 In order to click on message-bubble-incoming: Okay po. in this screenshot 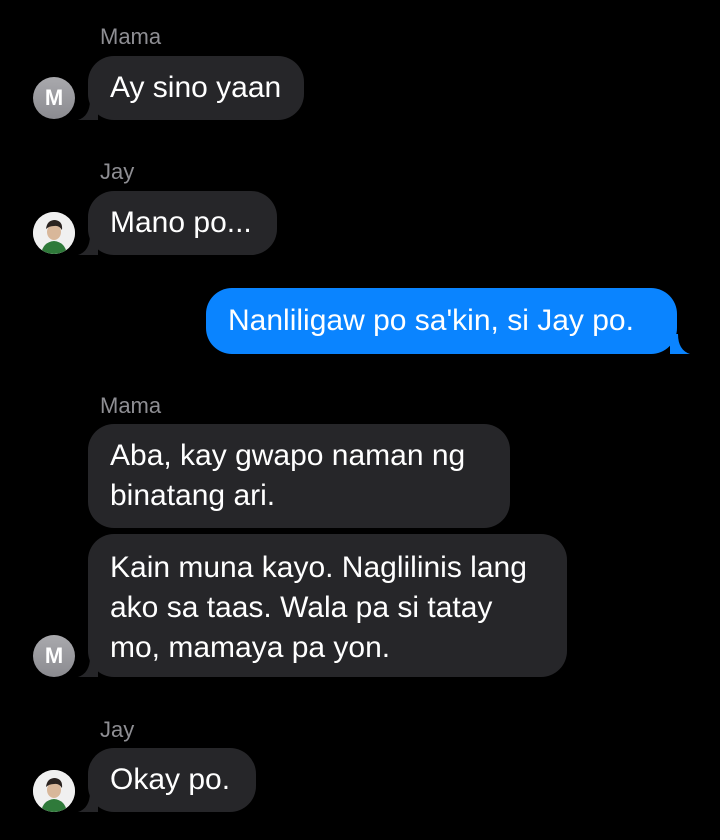, I will do `click(172, 780)`.